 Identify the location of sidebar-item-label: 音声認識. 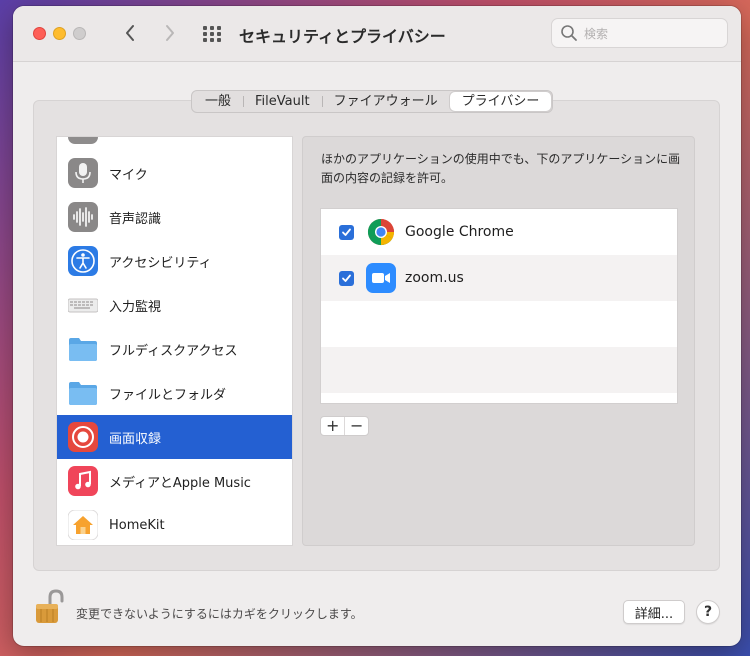
(135, 219).